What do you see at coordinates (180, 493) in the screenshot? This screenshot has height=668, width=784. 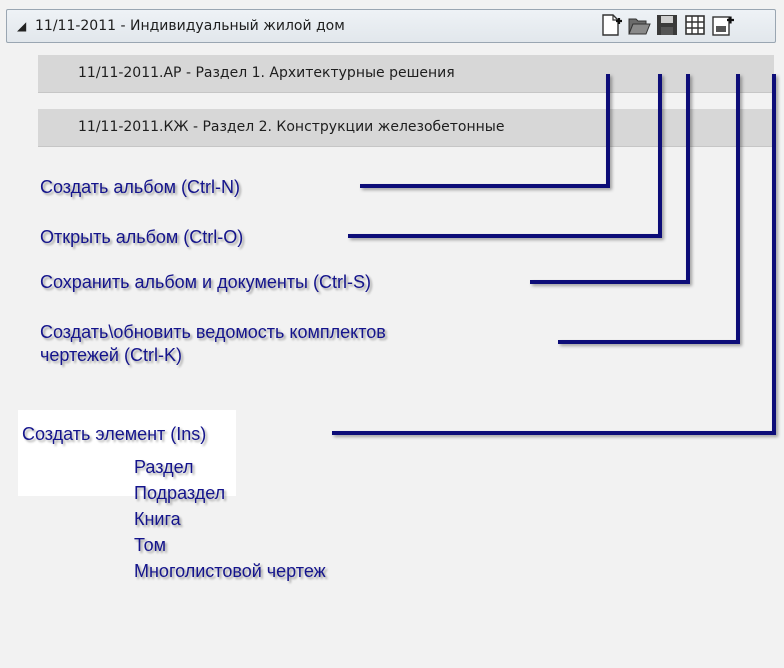 I see `element-type-subsection: Подраздел` at bounding box center [180, 493].